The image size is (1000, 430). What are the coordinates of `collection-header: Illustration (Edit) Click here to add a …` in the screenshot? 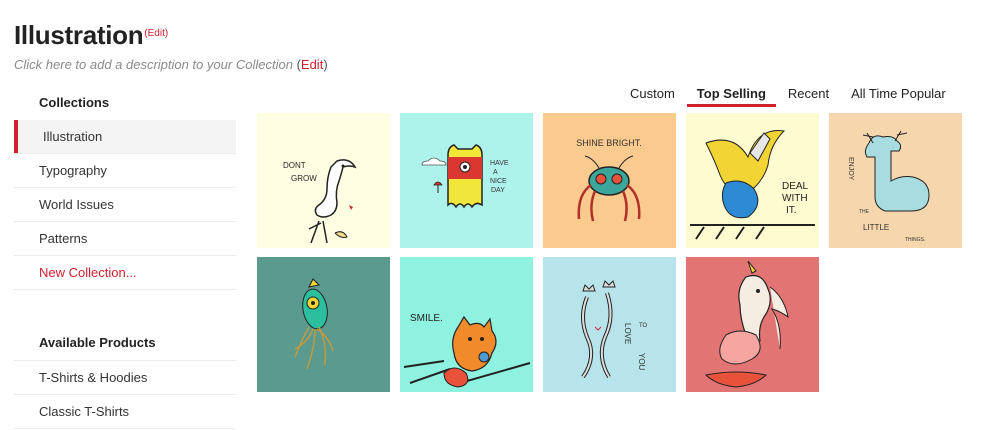 It's located at (171, 46).